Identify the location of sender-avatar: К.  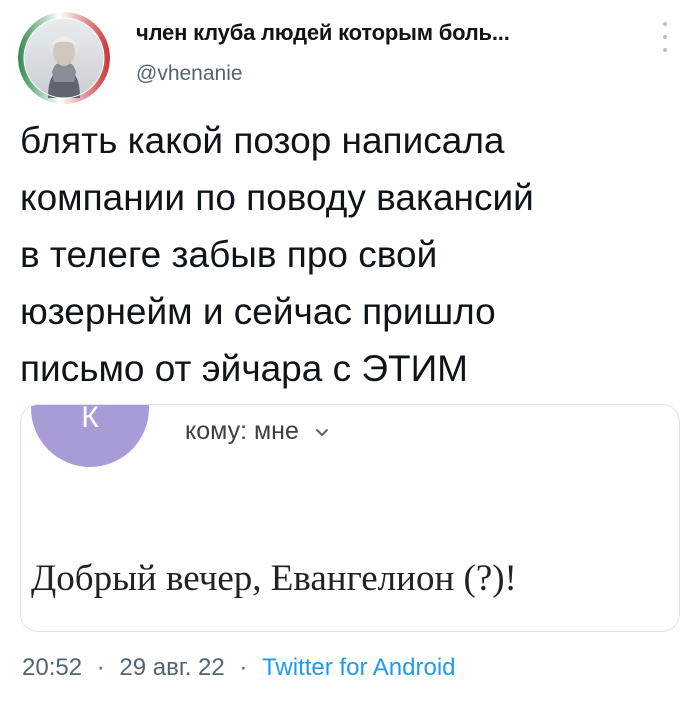
(90, 435).